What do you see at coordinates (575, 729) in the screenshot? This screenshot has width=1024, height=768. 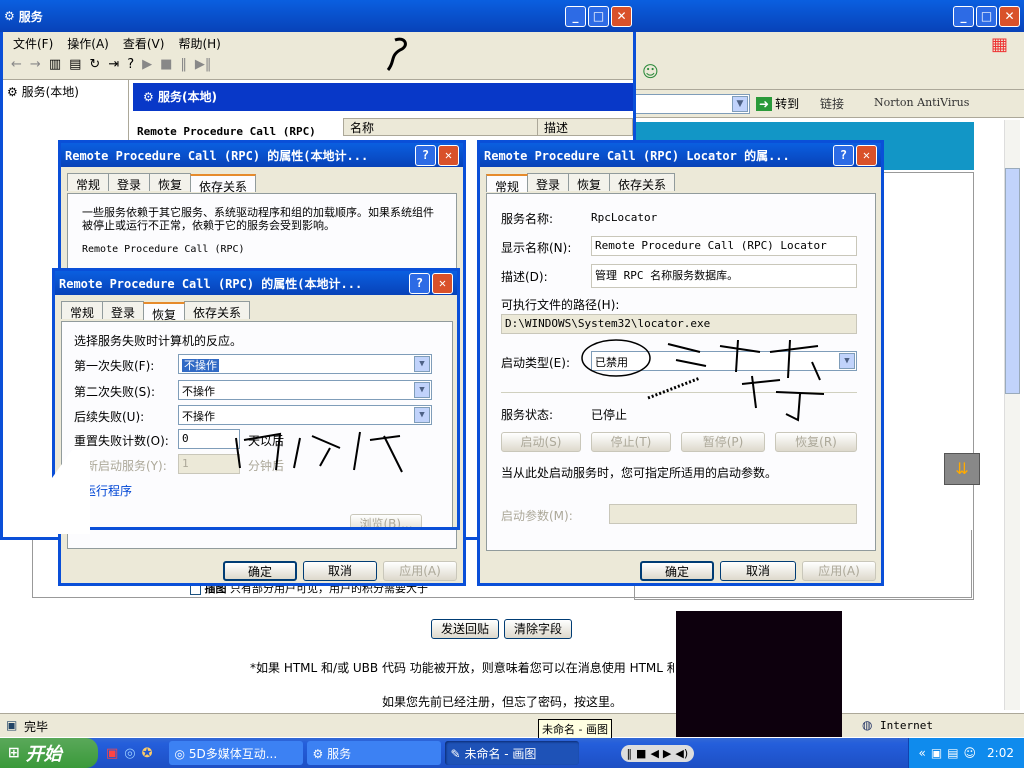 I see `taskbar-tooltip: 未命名 - 画图` at bounding box center [575, 729].